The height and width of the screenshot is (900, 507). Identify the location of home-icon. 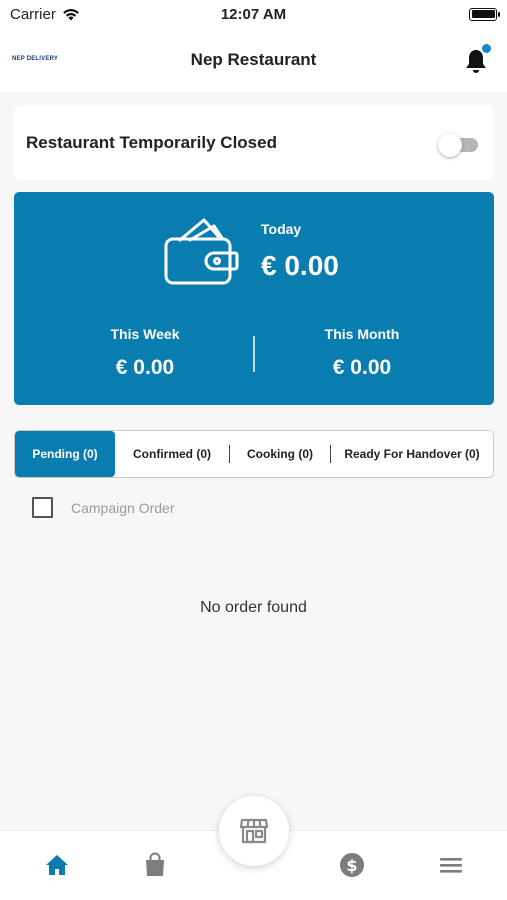
(57, 865).